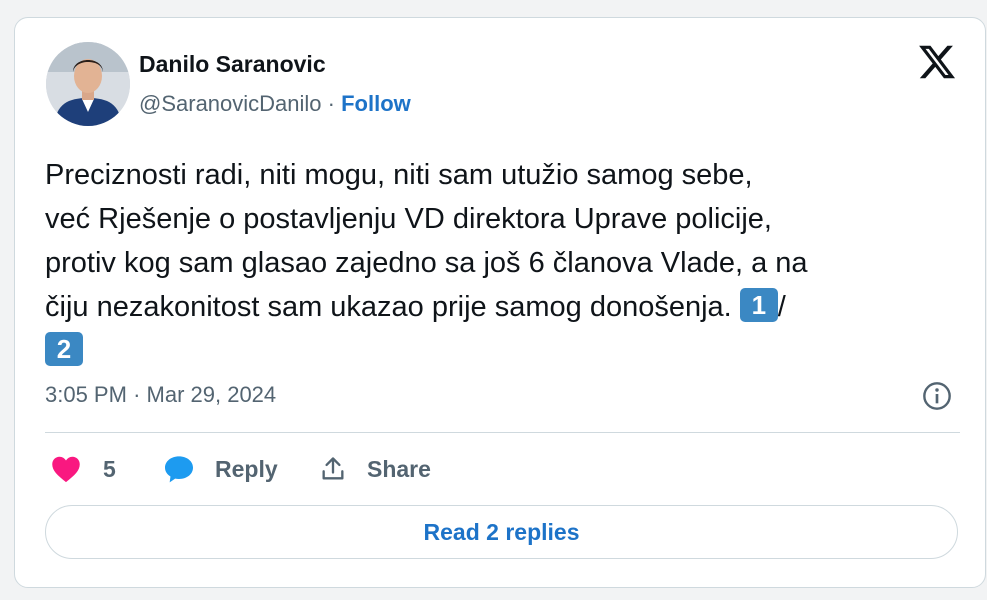  Describe the element at coordinates (758, 305) in the screenshot. I see `keycap-one-emoji: 1` at that location.